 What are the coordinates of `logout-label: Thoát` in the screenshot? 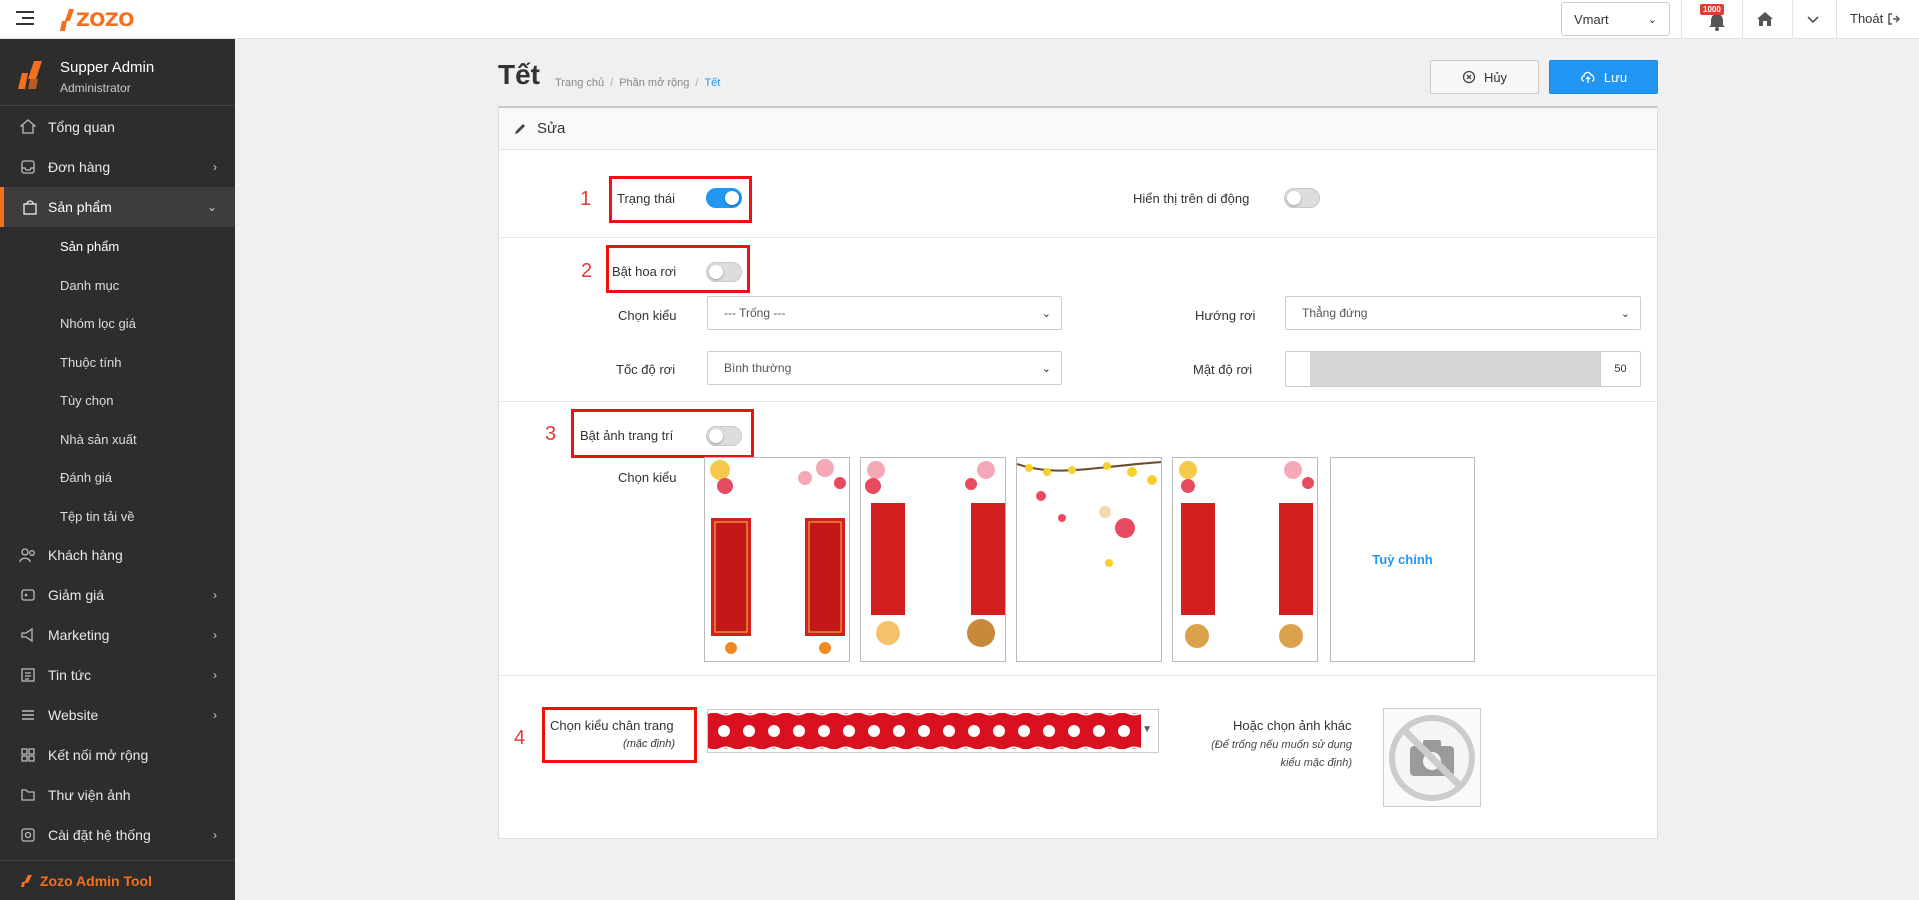 It's located at (1867, 18).